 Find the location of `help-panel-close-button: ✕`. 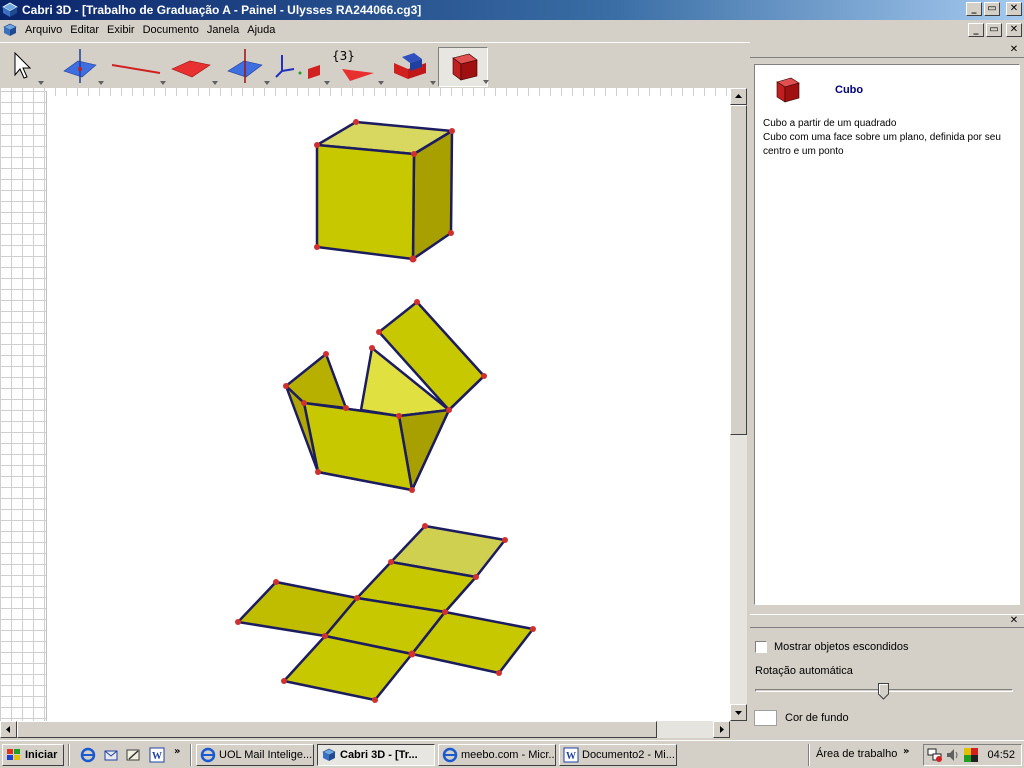

help-panel-close-button: ✕ is located at coordinates (1014, 50).